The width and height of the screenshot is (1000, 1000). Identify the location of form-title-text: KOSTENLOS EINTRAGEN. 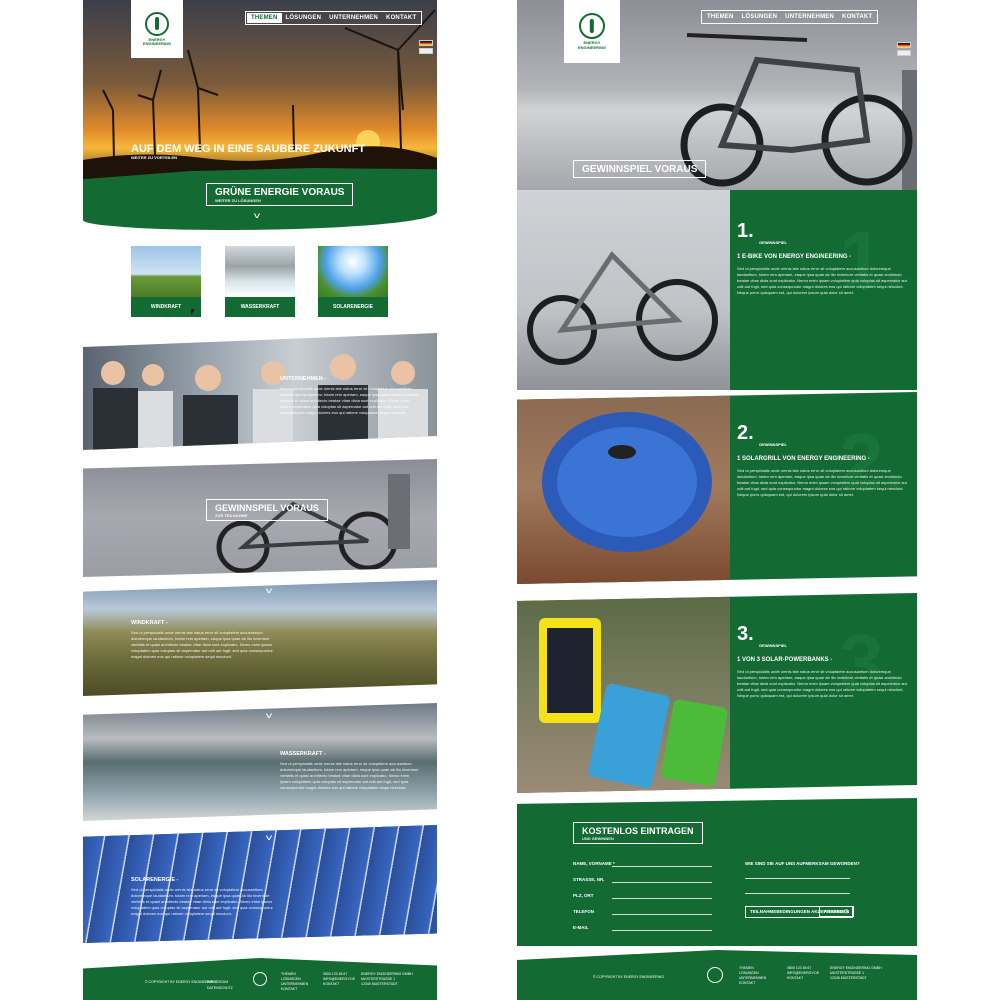
(638, 831).